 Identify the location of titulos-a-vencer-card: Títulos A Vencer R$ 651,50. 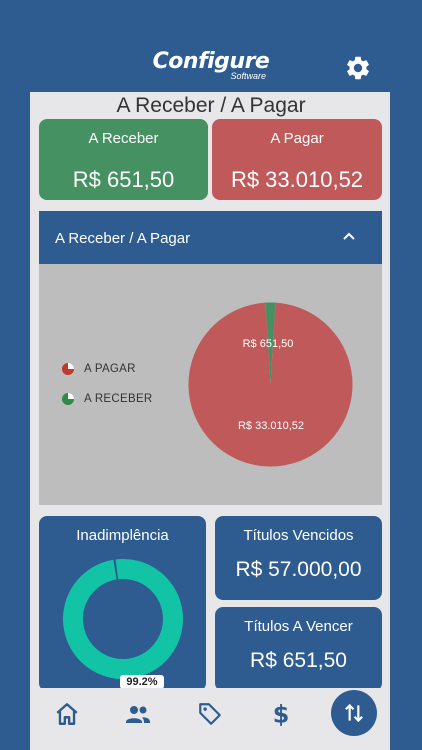
(298, 649).